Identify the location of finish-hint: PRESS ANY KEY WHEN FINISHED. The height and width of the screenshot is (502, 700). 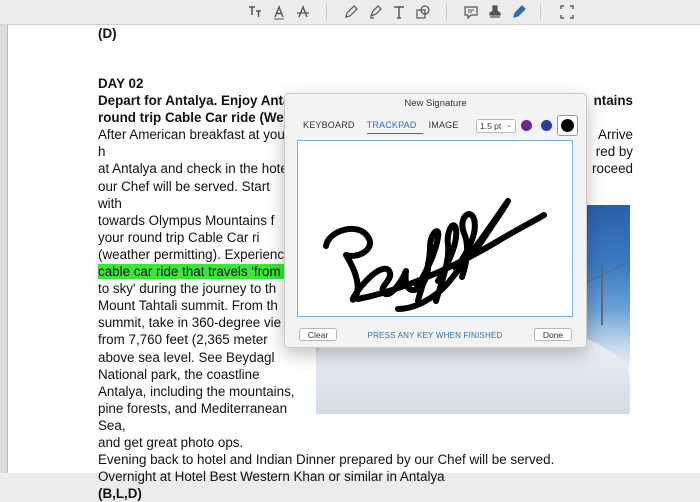
(435, 335).